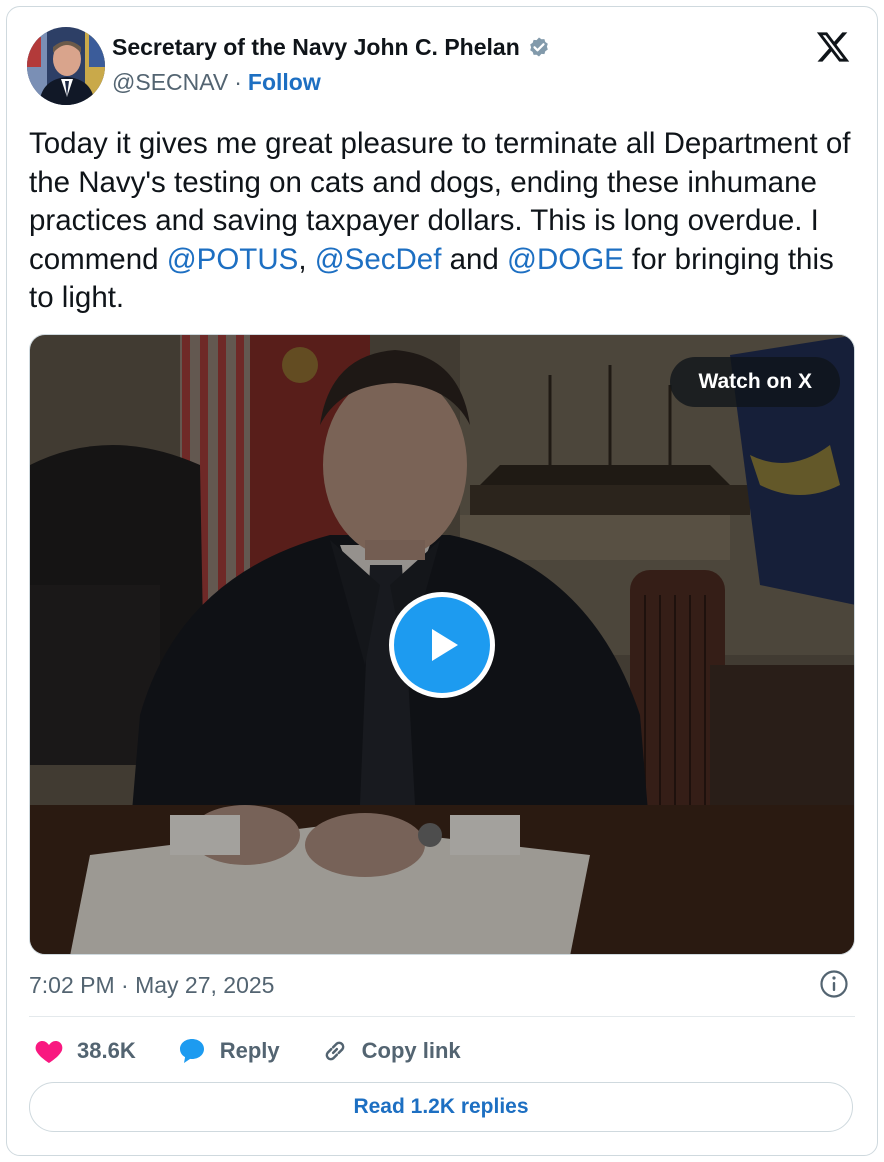  I want to click on author-handle: @SECNAV, so click(170, 82).